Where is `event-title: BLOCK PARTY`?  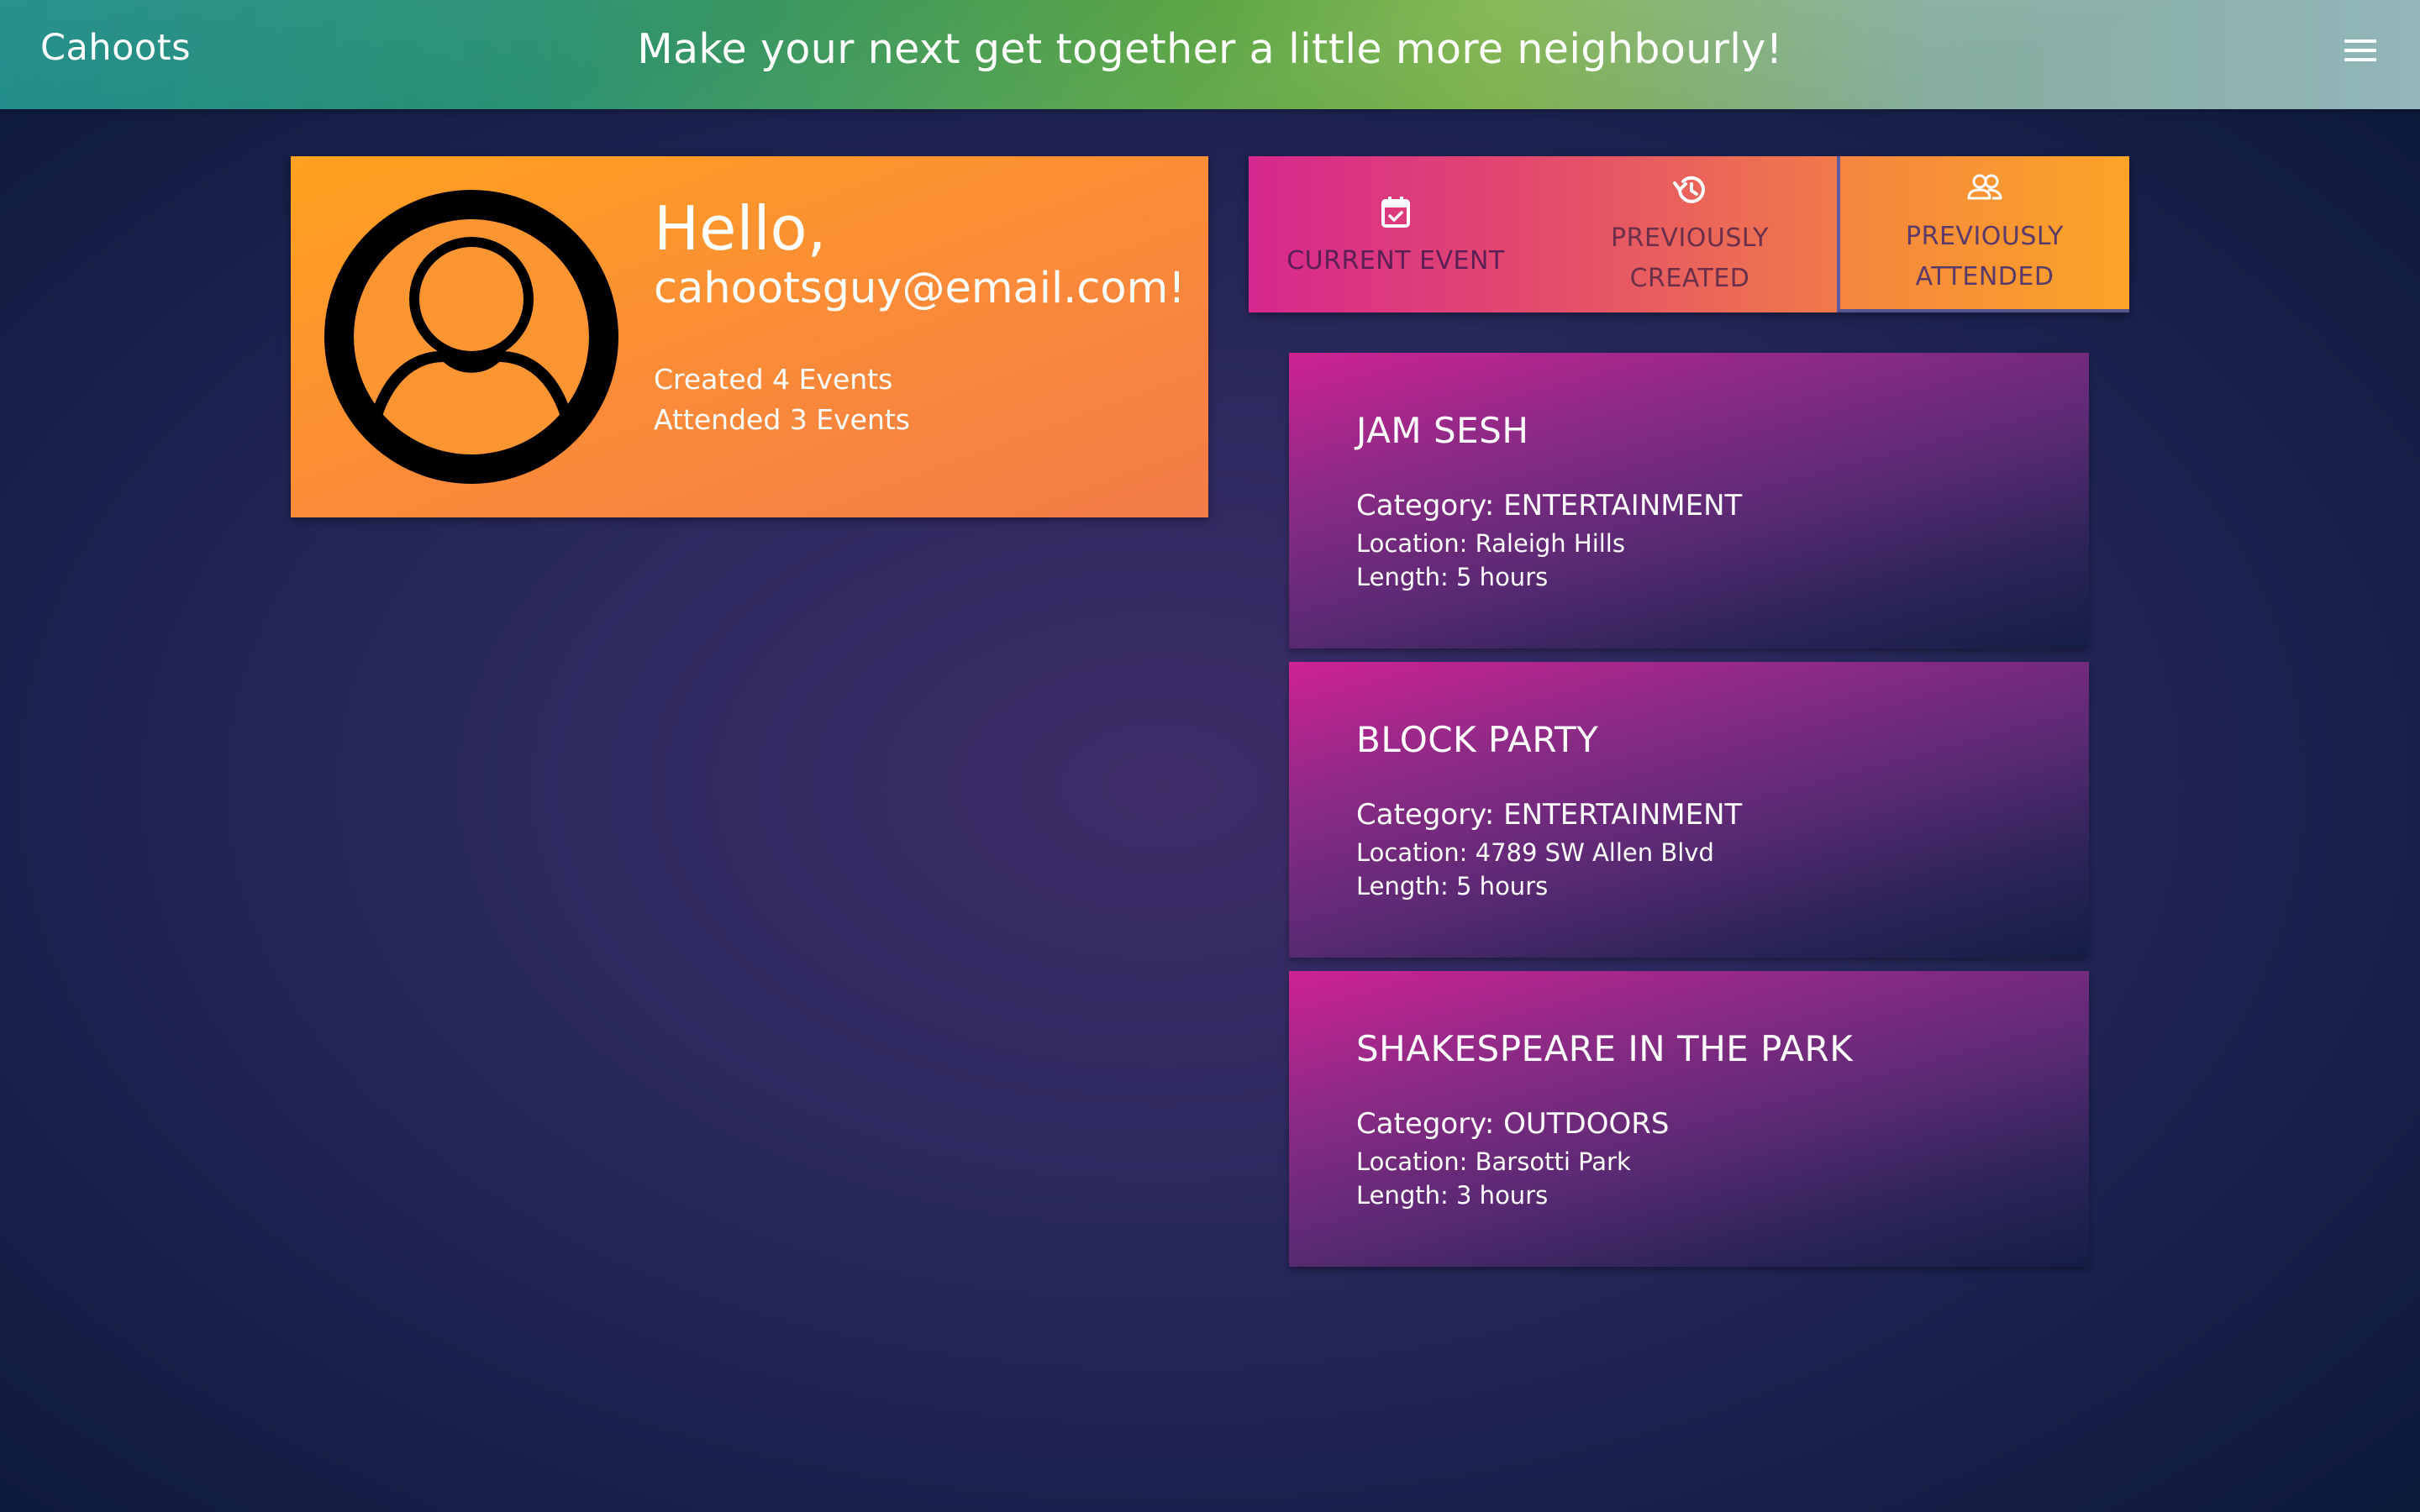 event-title: BLOCK PARTY is located at coordinates (1477, 739).